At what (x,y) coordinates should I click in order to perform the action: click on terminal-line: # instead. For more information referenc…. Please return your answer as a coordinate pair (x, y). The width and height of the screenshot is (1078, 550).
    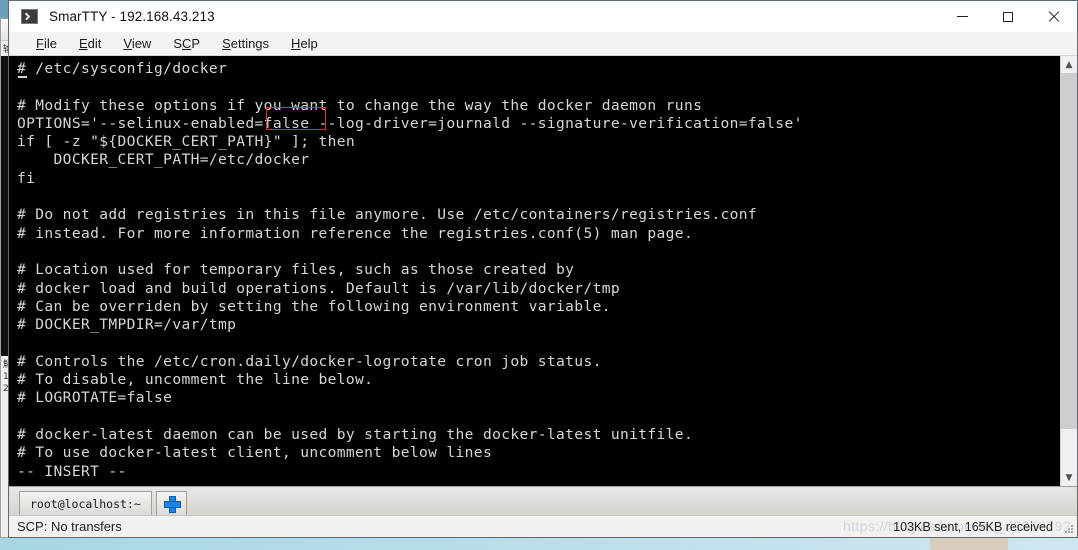
    Looking at the image, I should click on (355, 233).